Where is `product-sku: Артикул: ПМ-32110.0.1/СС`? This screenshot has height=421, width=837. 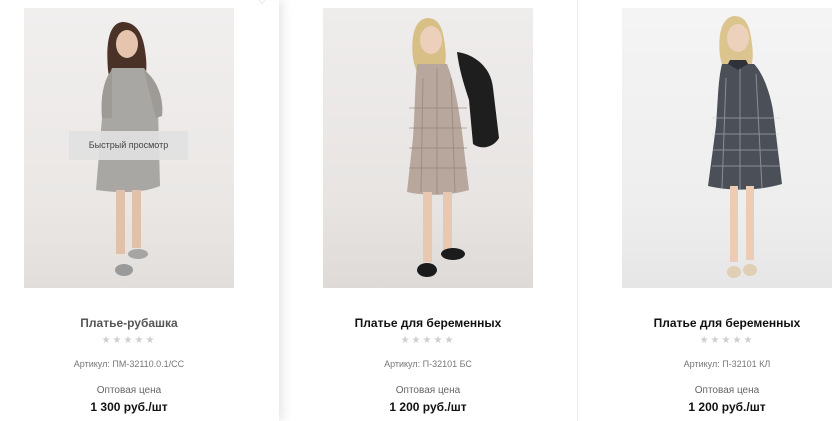 product-sku: Артикул: ПМ-32110.0.1/СС is located at coordinates (129, 364).